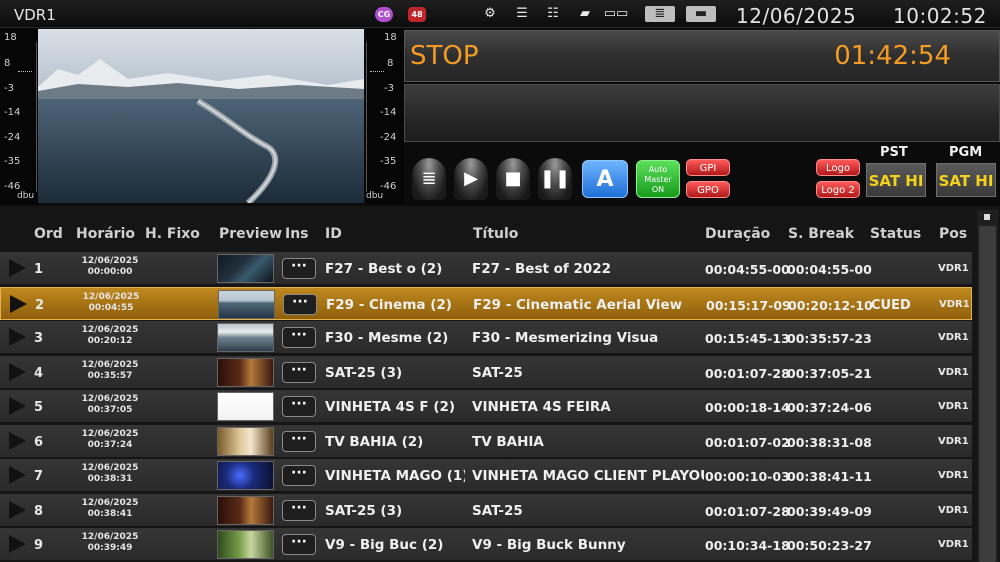 Image resolution: width=1000 pixels, height=562 pixels. I want to click on scrollbar-thumb, so click(987, 394).